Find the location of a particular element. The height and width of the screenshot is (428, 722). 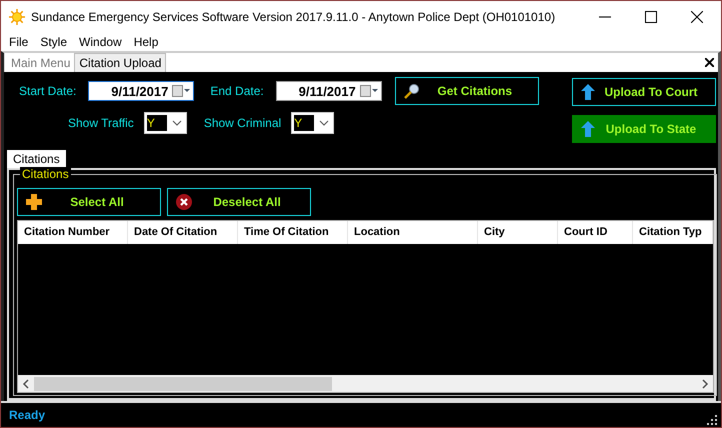

menu-item: File is located at coordinates (18, 41).